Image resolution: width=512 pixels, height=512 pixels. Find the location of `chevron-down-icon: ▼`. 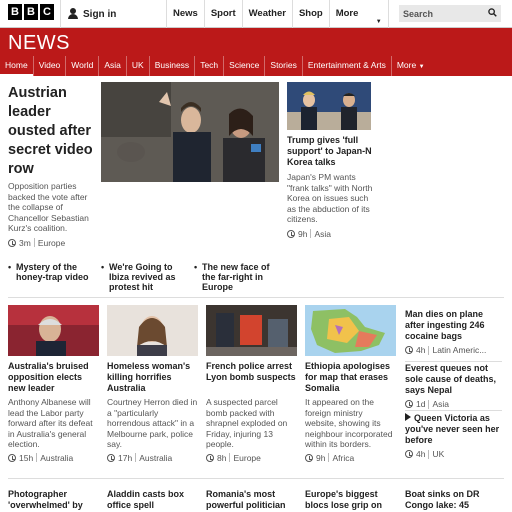

chevron-down-icon: ▼ is located at coordinates (421, 67).